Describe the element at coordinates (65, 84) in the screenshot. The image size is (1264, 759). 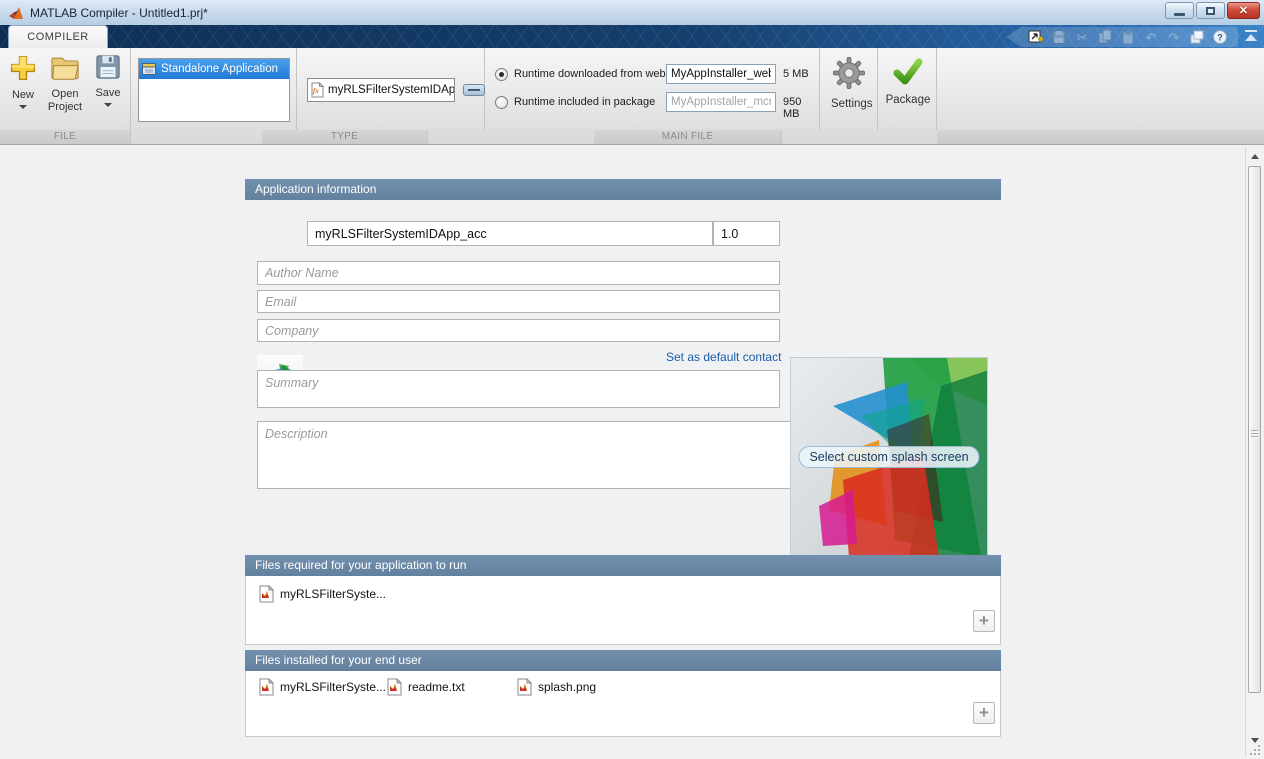
I see `open-project-button: Open Project` at that location.